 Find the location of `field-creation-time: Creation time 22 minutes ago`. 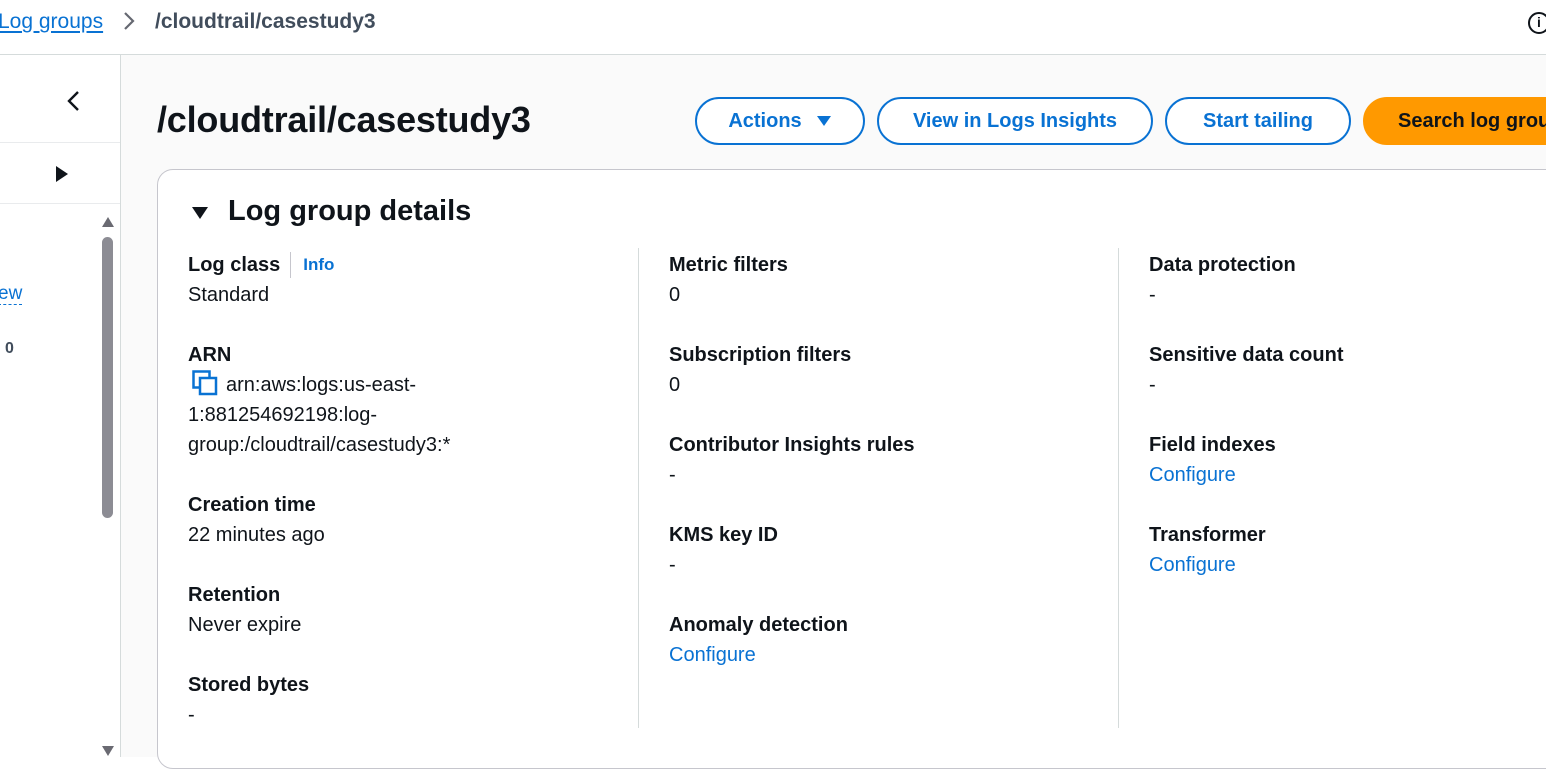

field-creation-time: Creation time 22 minutes ago is located at coordinates (408, 535).